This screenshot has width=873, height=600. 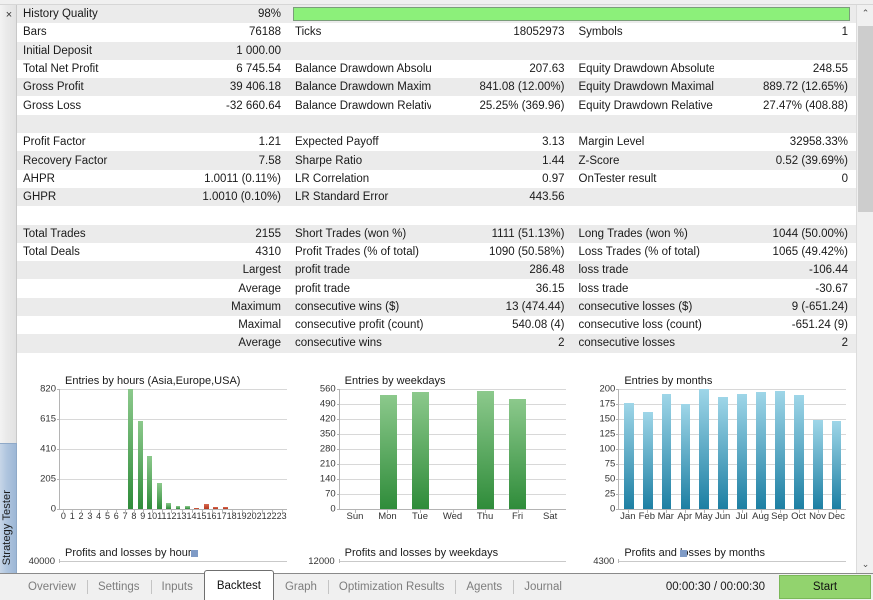 What do you see at coordinates (48, 449) in the screenshot?
I see `y-axis-tick-label: 410` at bounding box center [48, 449].